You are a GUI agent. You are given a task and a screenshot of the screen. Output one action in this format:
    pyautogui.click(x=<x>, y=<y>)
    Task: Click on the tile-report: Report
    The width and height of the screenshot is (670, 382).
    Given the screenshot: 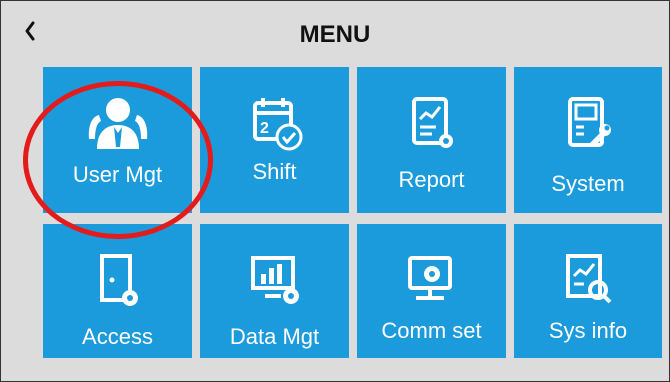 What is the action you would take?
    pyautogui.click(x=431, y=140)
    